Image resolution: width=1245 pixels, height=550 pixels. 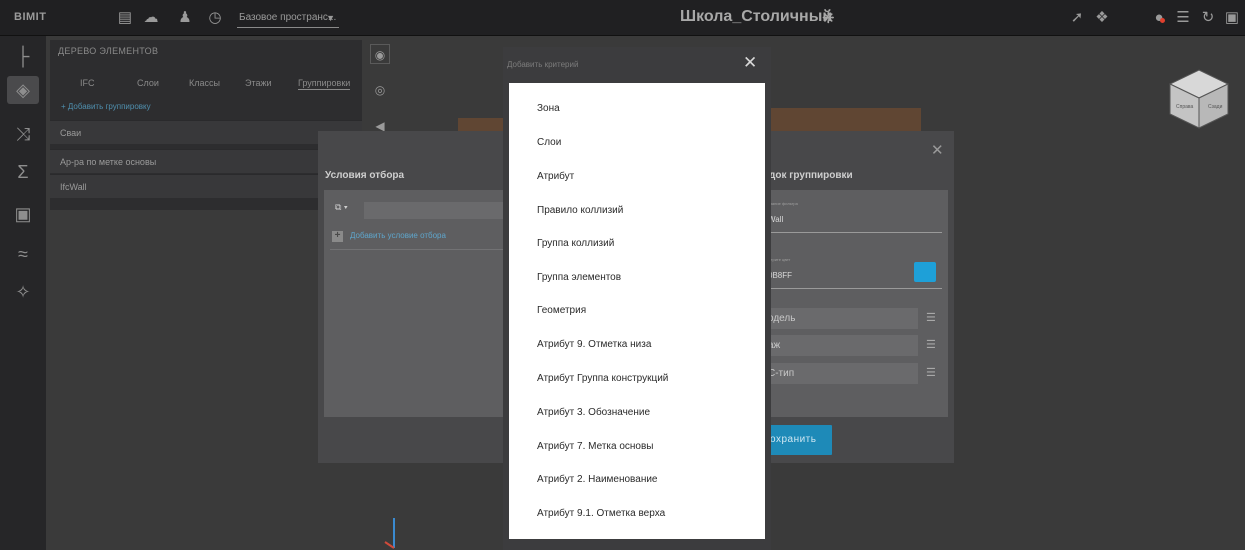 What do you see at coordinates (151, 18) in the screenshot?
I see `cloud-icon: ☁` at bounding box center [151, 18].